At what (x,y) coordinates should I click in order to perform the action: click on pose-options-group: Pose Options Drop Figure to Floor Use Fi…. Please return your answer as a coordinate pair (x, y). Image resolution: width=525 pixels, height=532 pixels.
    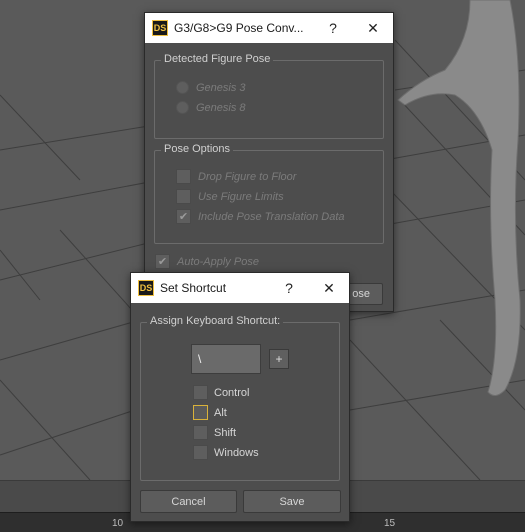
    Looking at the image, I should click on (269, 193).